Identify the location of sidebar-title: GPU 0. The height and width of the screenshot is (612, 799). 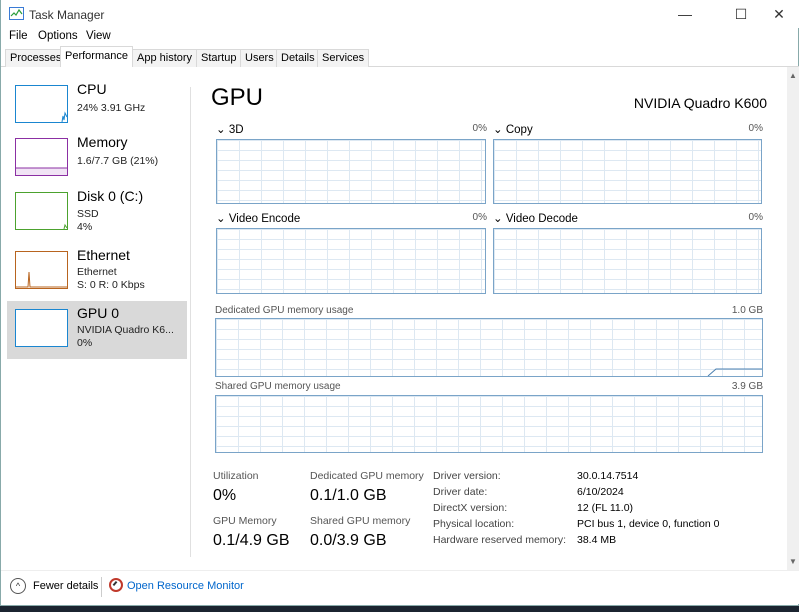
(98, 313).